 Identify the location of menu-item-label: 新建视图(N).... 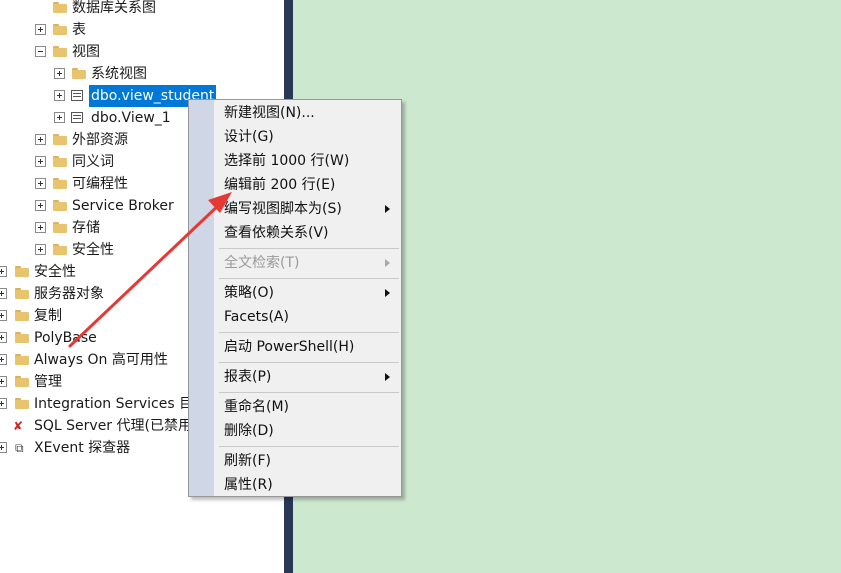
(269, 113).